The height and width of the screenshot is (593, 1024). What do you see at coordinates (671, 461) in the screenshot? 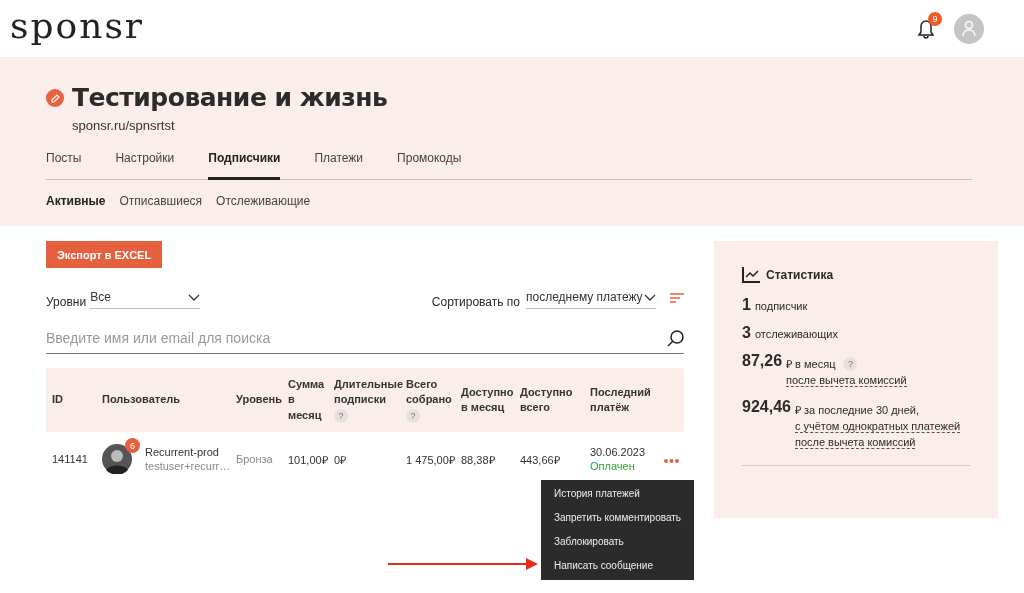
I see `more-icon` at bounding box center [671, 461].